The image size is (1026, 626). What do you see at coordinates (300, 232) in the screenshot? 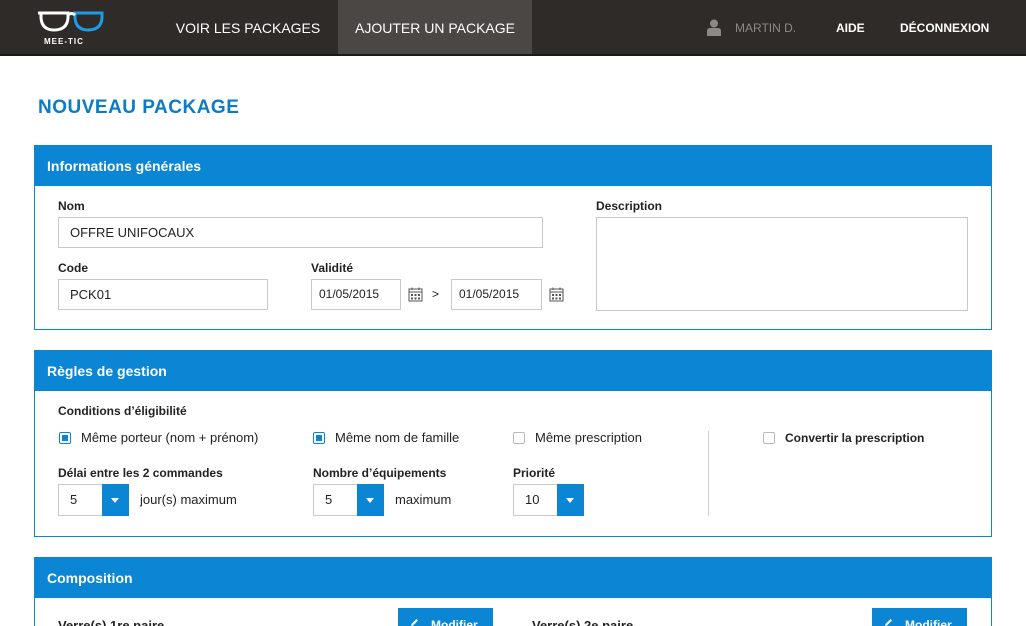
I see `name-input: OFFRE UNIFOCAUX` at bounding box center [300, 232].